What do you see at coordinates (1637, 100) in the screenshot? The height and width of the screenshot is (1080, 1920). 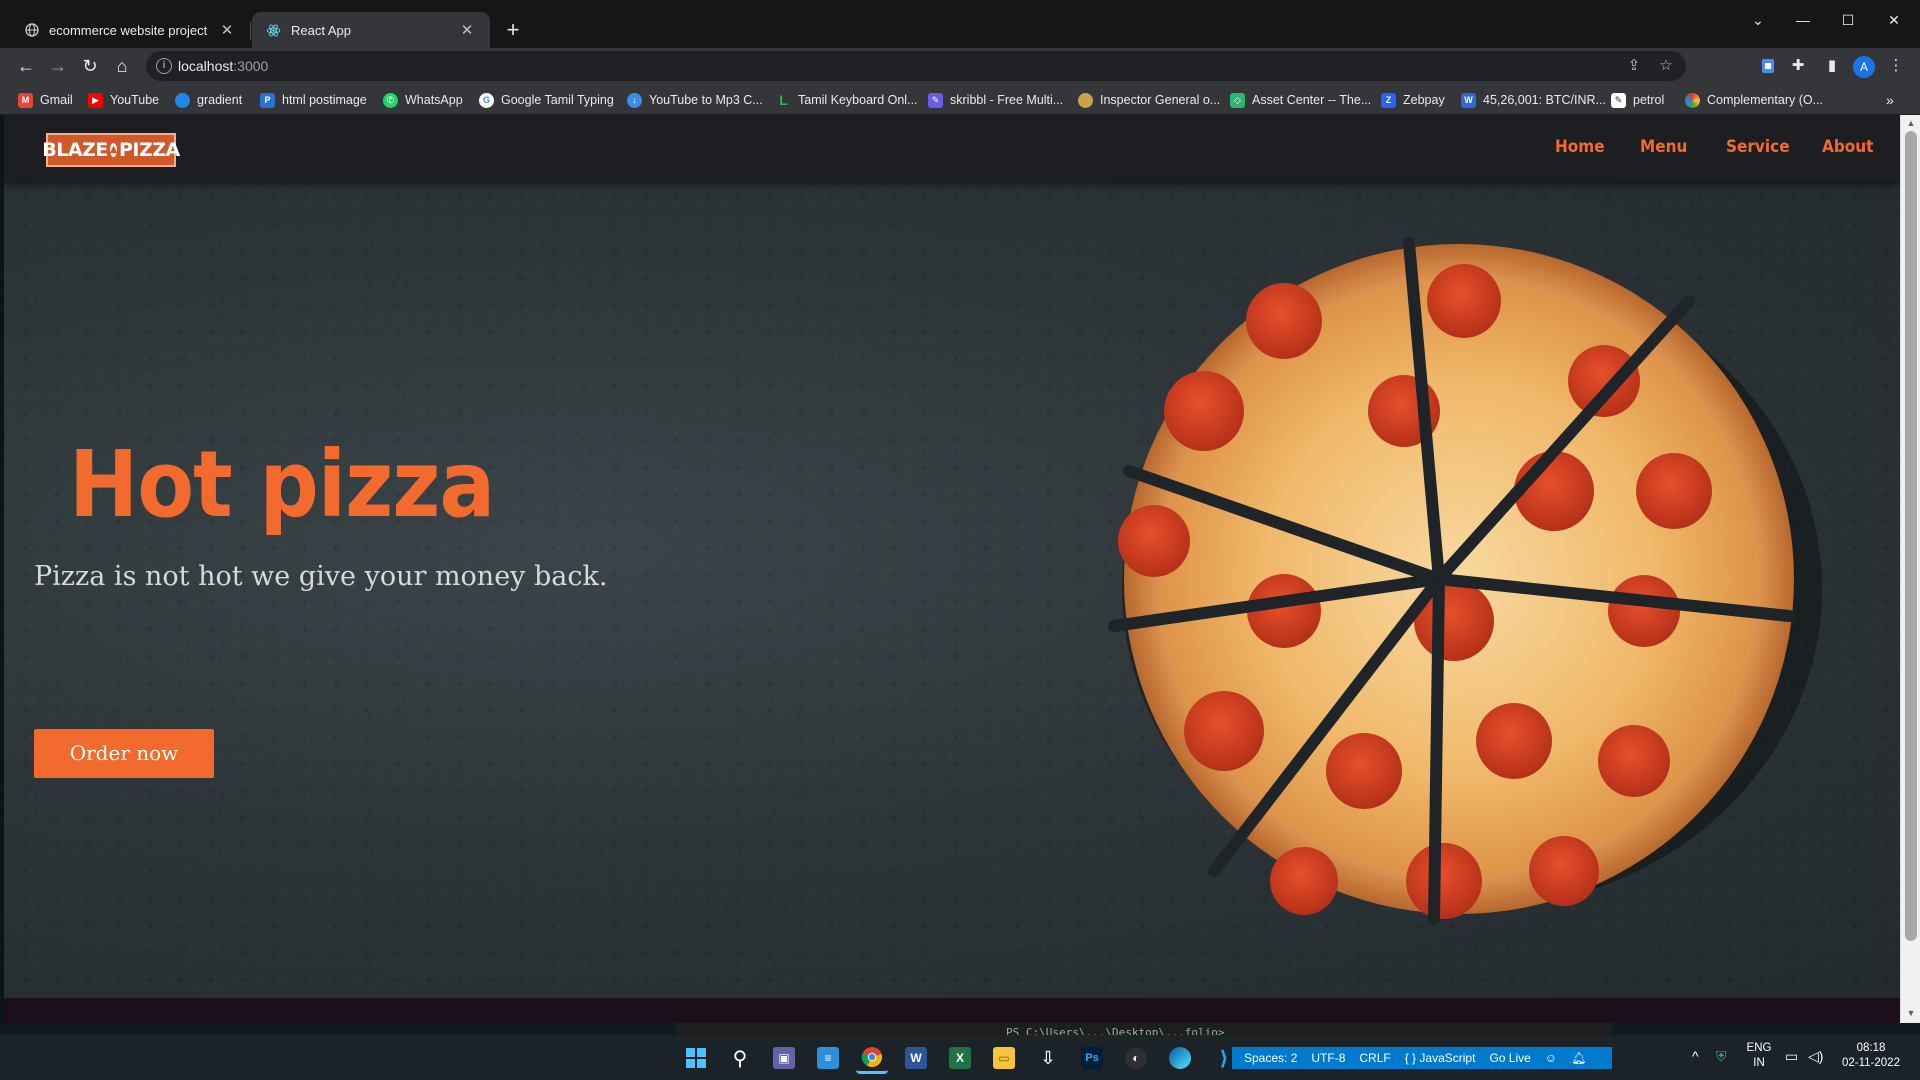 I see `bookmark-petrol: ✎ petrol` at bounding box center [1637, 100].